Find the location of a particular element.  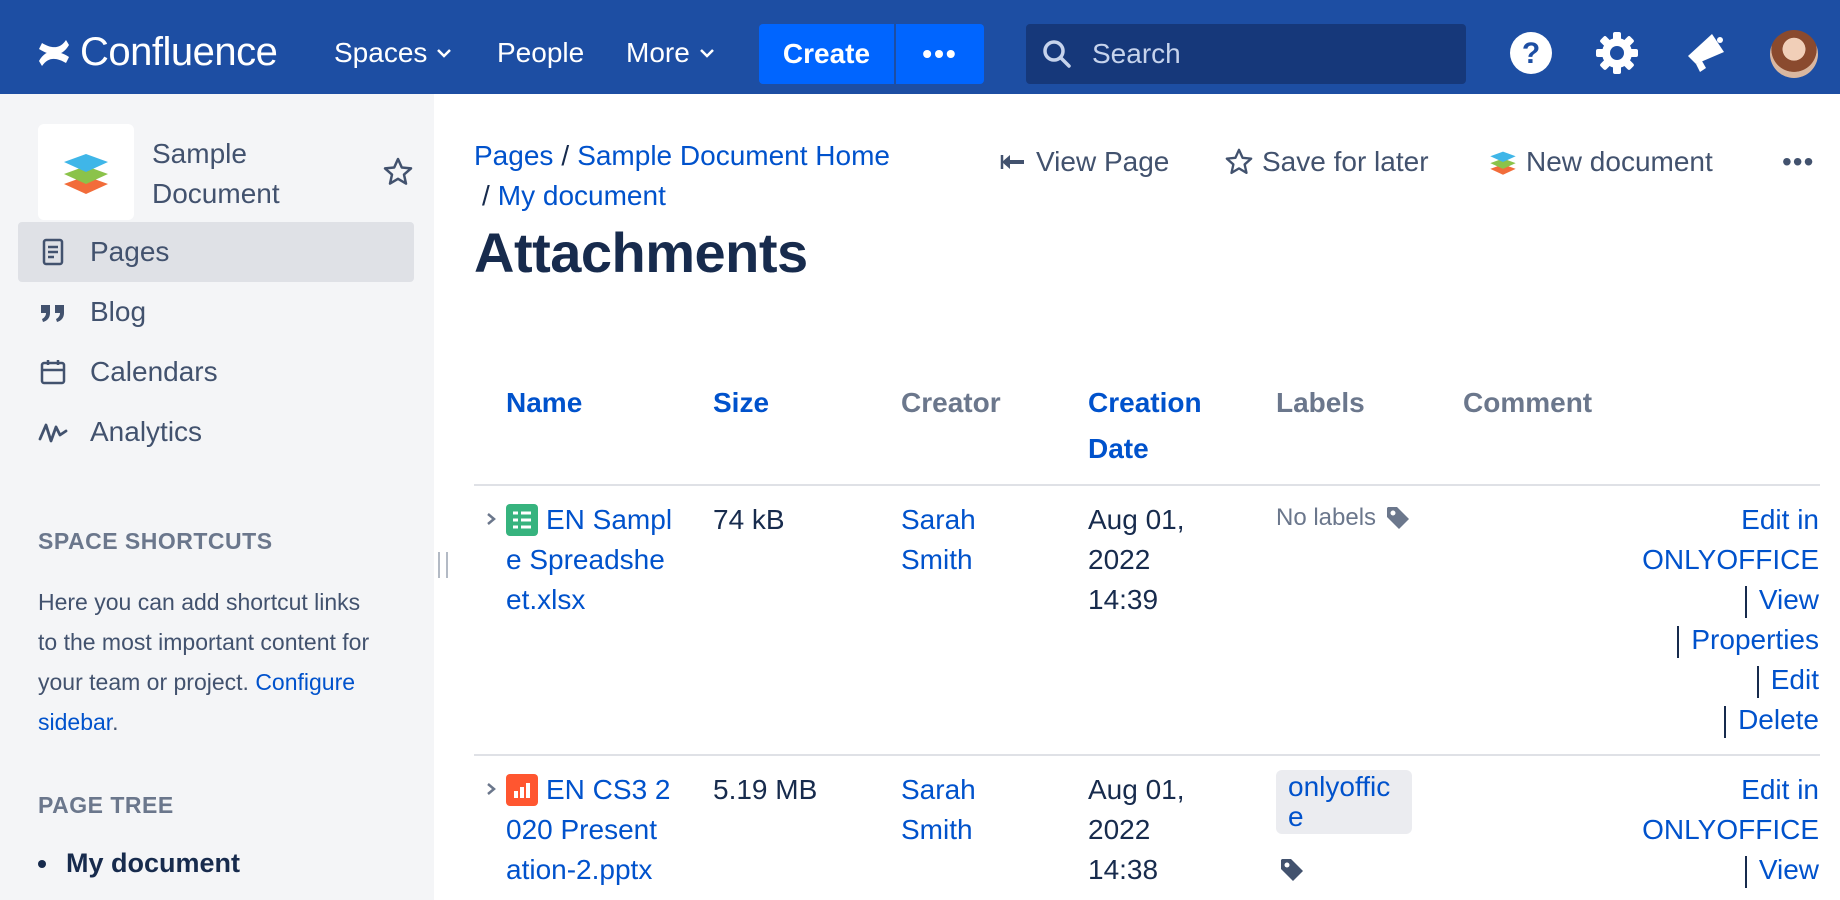

attachment-name-link-continued: 020 Present ation-2.pptx is located at coordinates (581, 850).